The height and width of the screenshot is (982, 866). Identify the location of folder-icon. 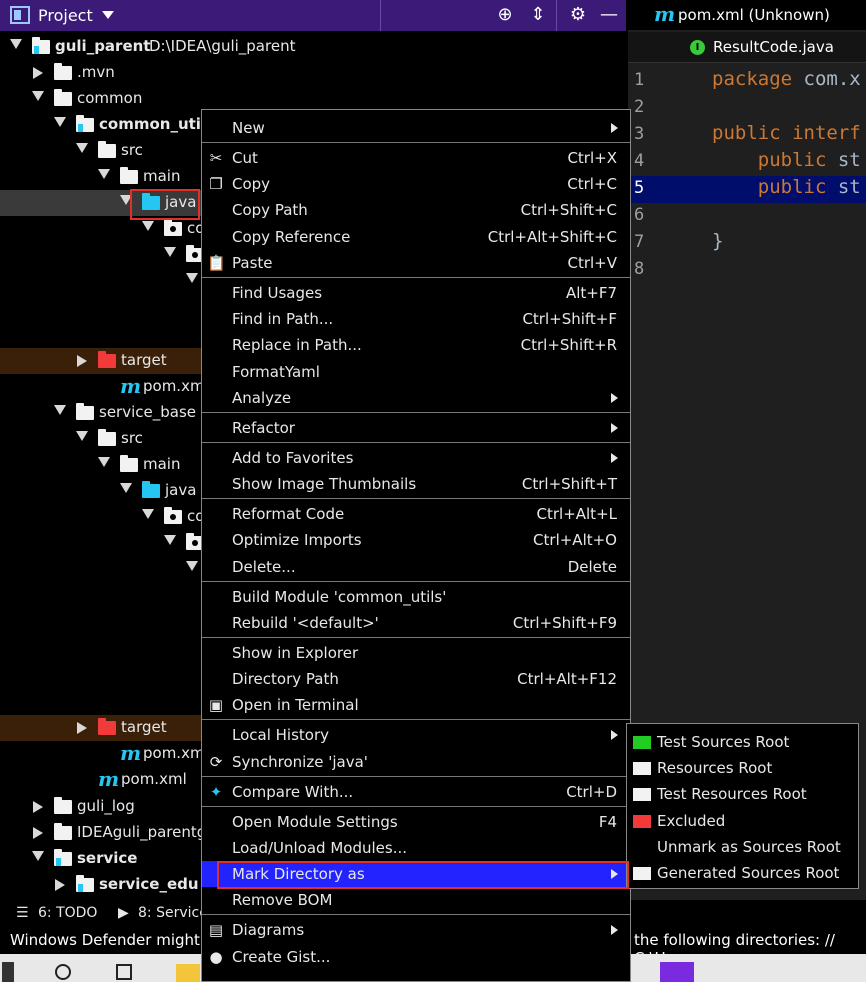
(129, 175).